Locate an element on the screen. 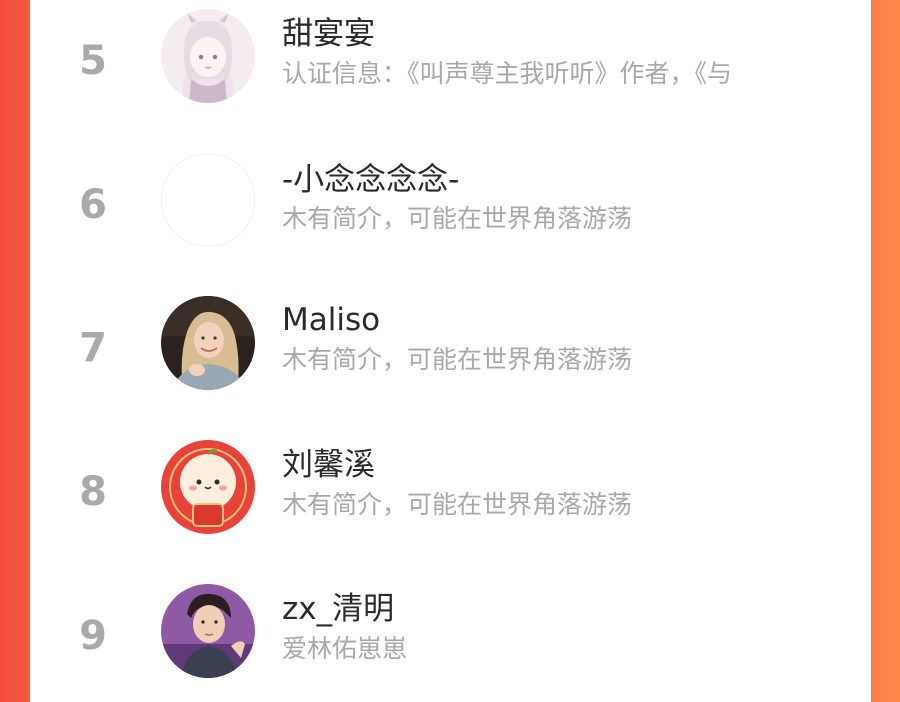 The width and height of the screenshot is (900, 702). rank-number: 5 is located at coordinates (93, 61).